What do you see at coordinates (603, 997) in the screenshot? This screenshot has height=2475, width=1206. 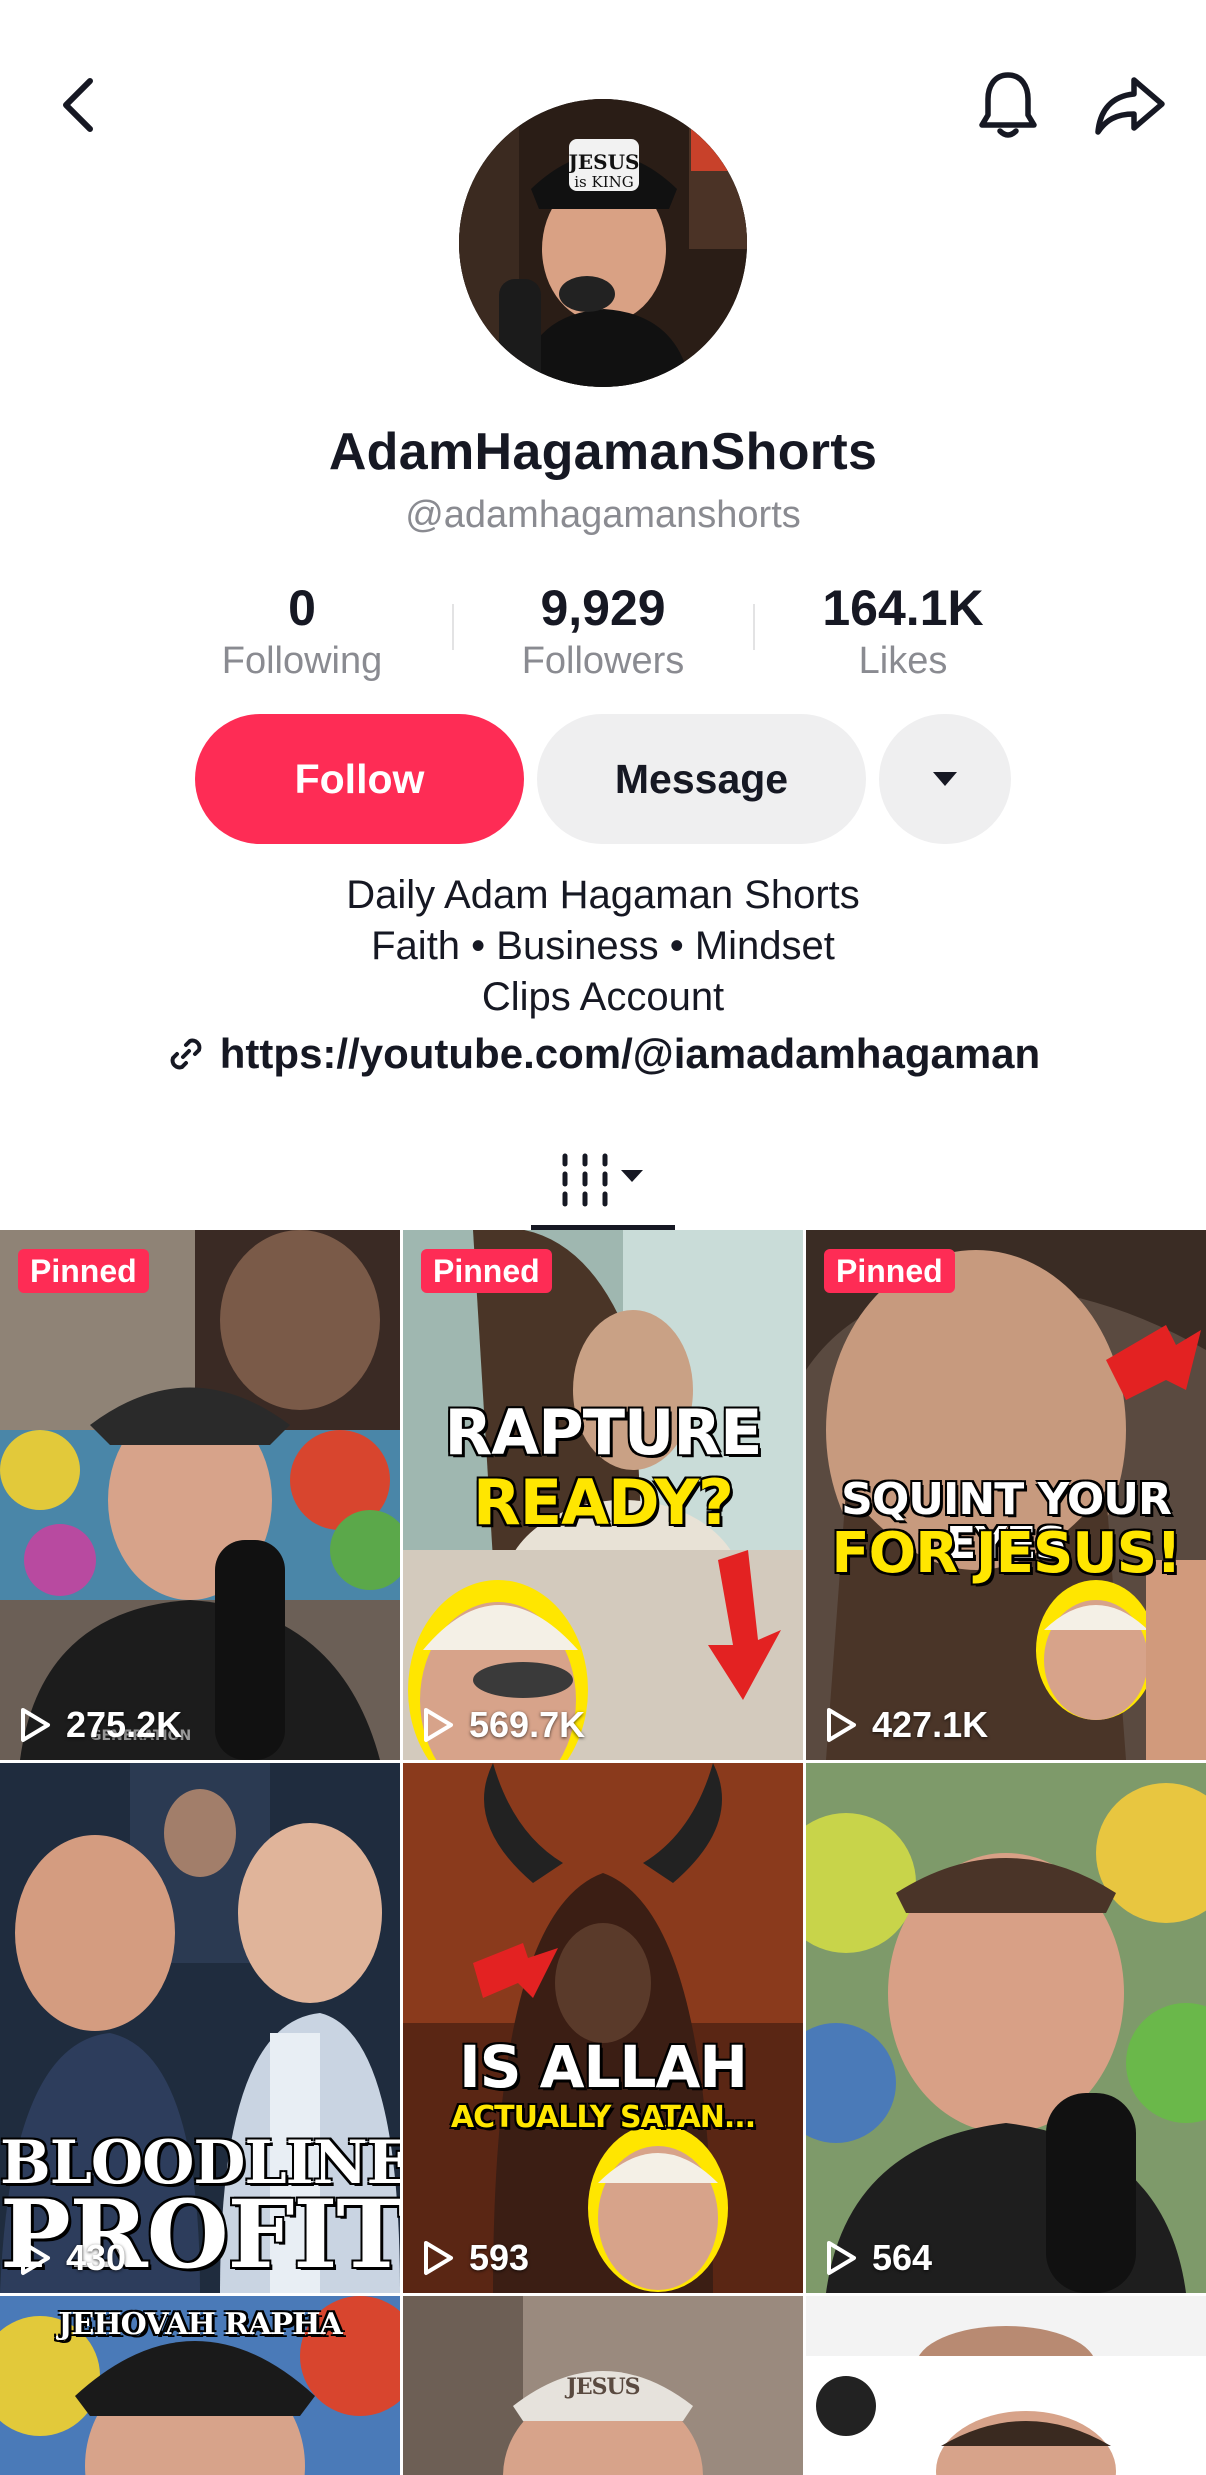 I see `bio-line: Clips Account` at bounding box center [603, 997].